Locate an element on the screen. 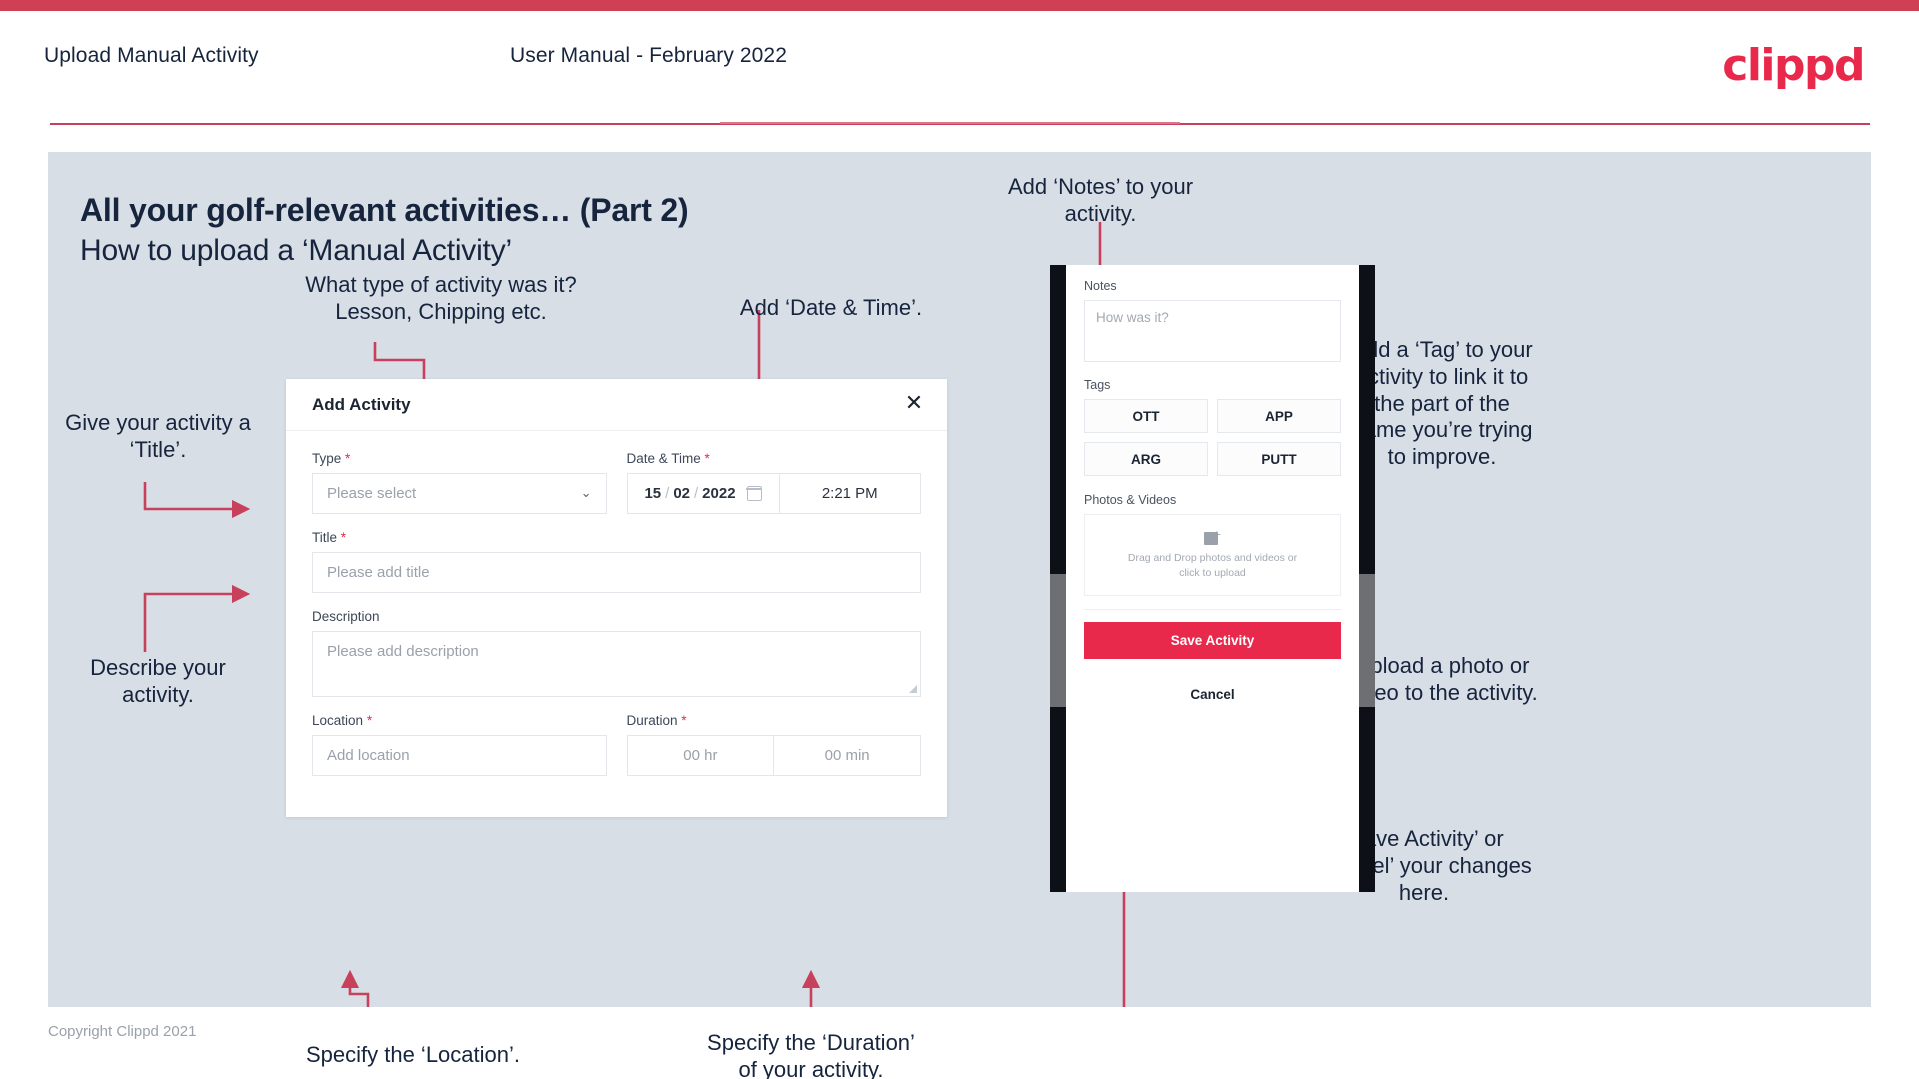 The width and height of the screenshot is (1919, 1079). datetime-label: Date & Time * is located at coordinates (774, 458).